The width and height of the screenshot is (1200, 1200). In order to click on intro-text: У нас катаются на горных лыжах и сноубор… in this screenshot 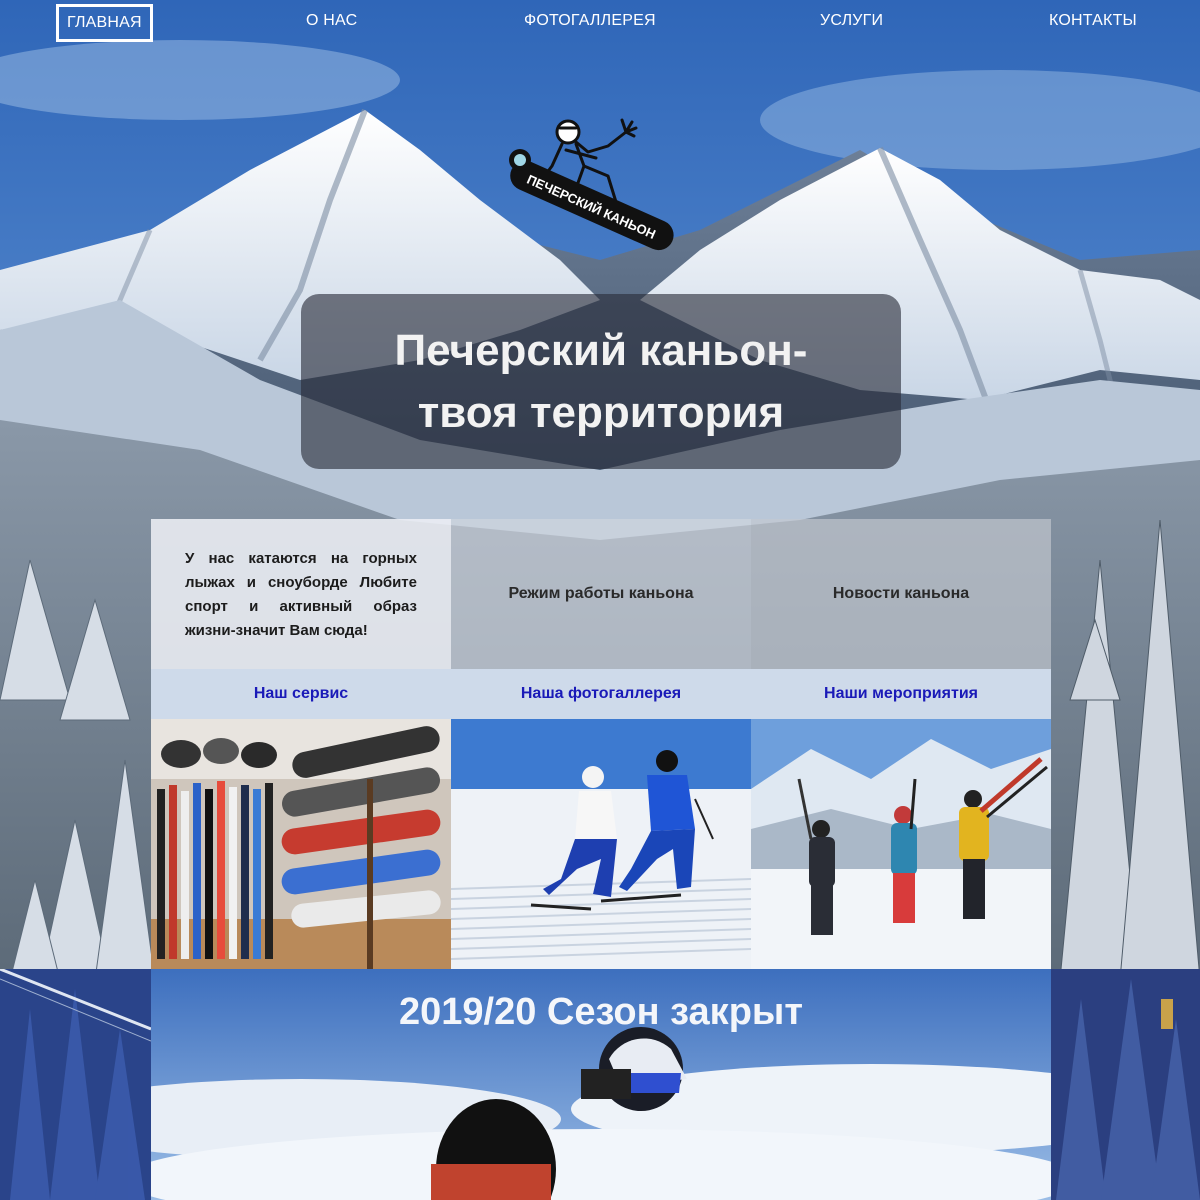, I will do `click(301, 594)`.